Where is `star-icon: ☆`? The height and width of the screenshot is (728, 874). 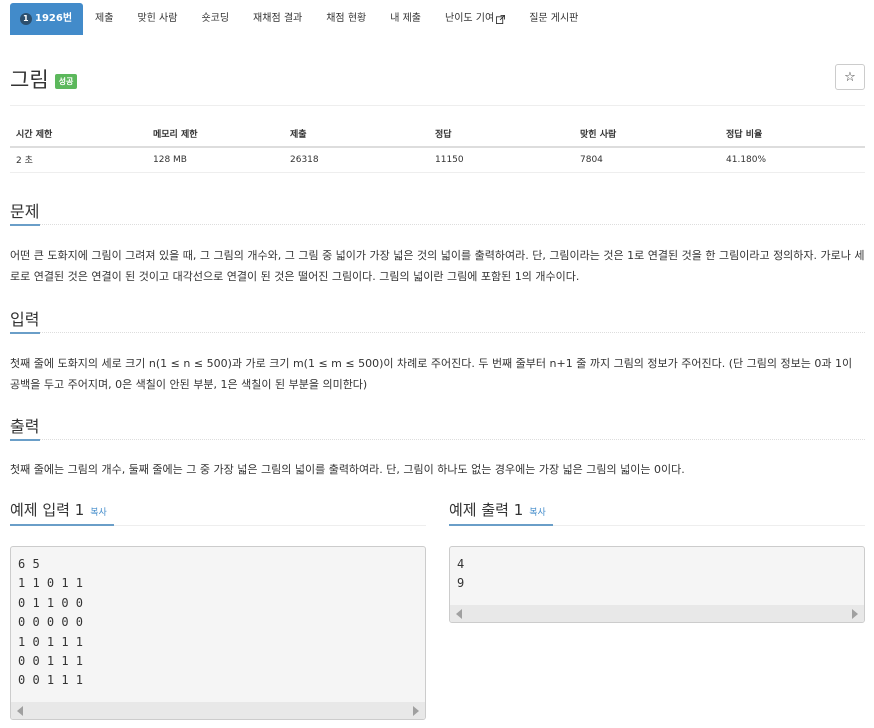 star-icon: ☆ is located at coordinates (850, 77).